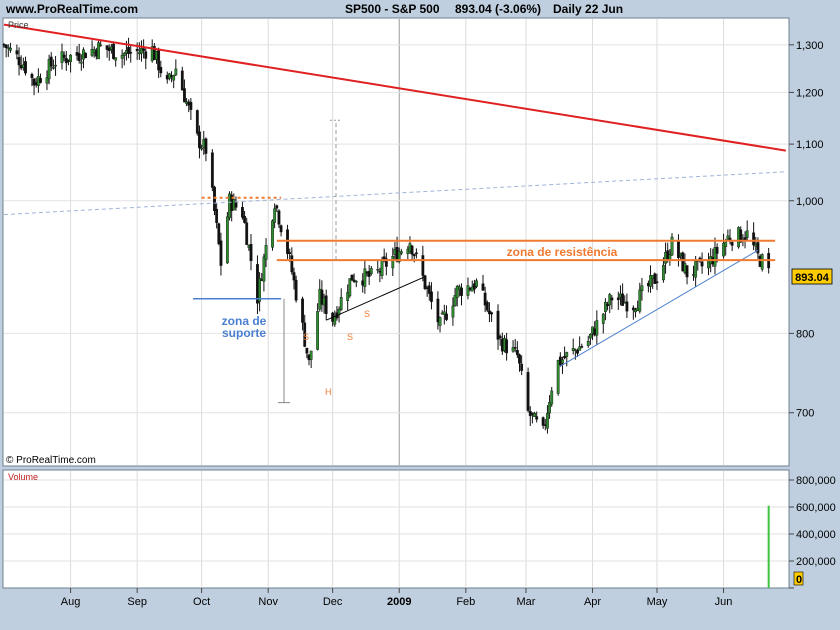 The height and width of the screenshot is (630, 840). I want to click on y-tick-label: 1,300, so click(810, 46).